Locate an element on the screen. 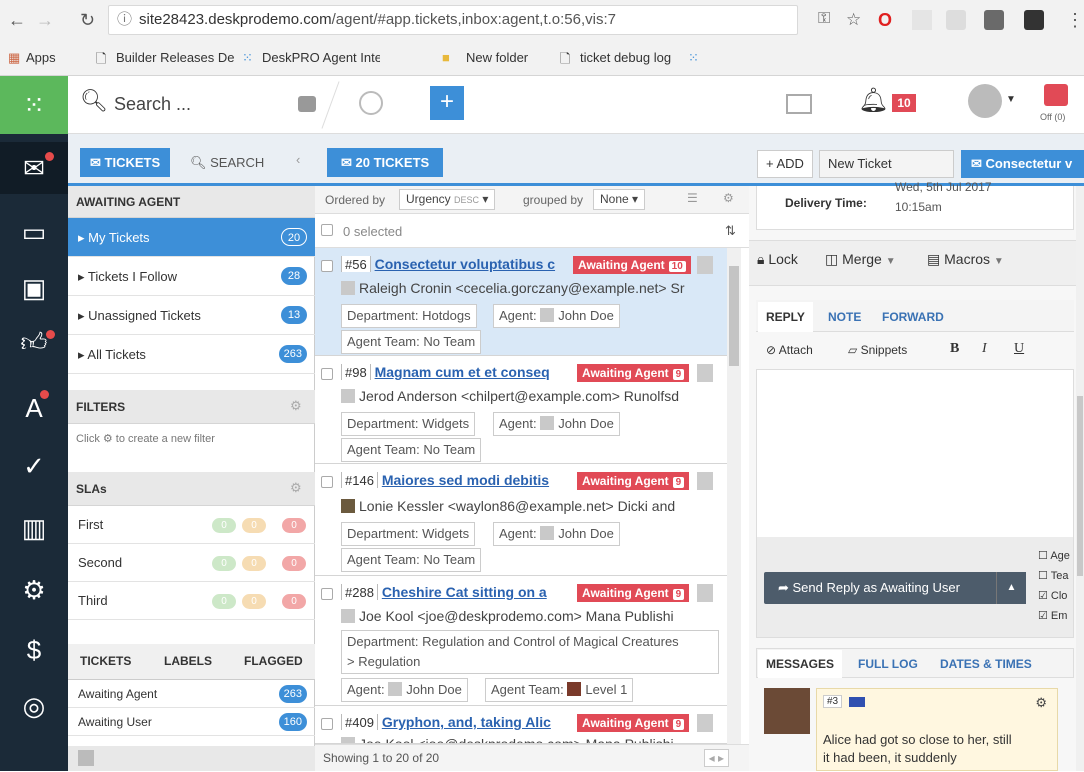 The width and height of the screenshot is (1084, 772). settings-nav-icon: ⚙ is located at coordinates (34, 590).